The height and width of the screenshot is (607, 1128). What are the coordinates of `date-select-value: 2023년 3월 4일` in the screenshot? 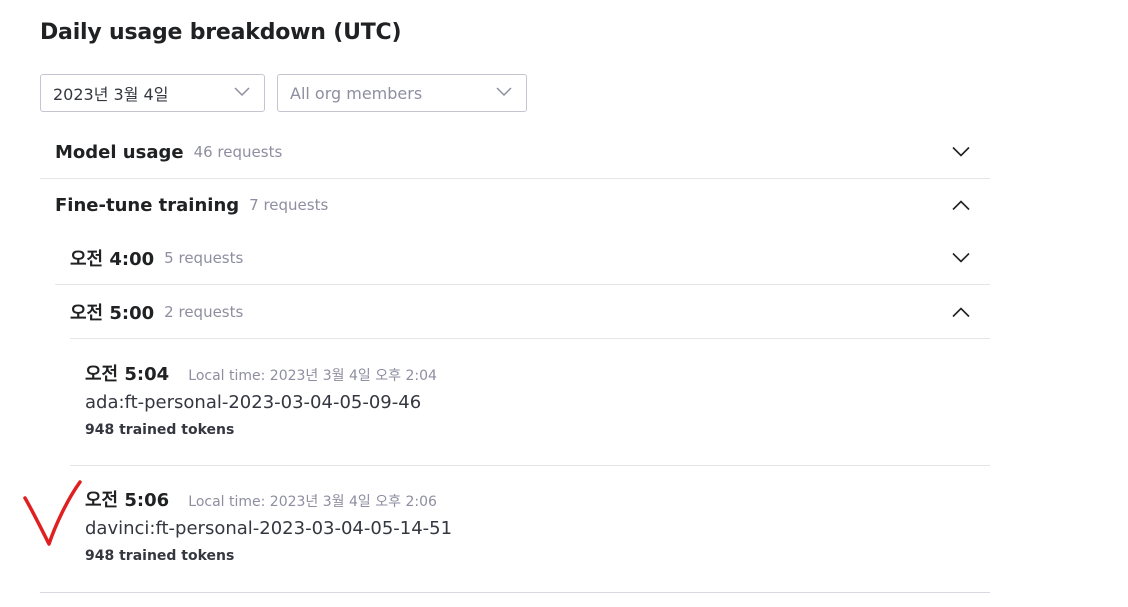 It's located at (111, 94).